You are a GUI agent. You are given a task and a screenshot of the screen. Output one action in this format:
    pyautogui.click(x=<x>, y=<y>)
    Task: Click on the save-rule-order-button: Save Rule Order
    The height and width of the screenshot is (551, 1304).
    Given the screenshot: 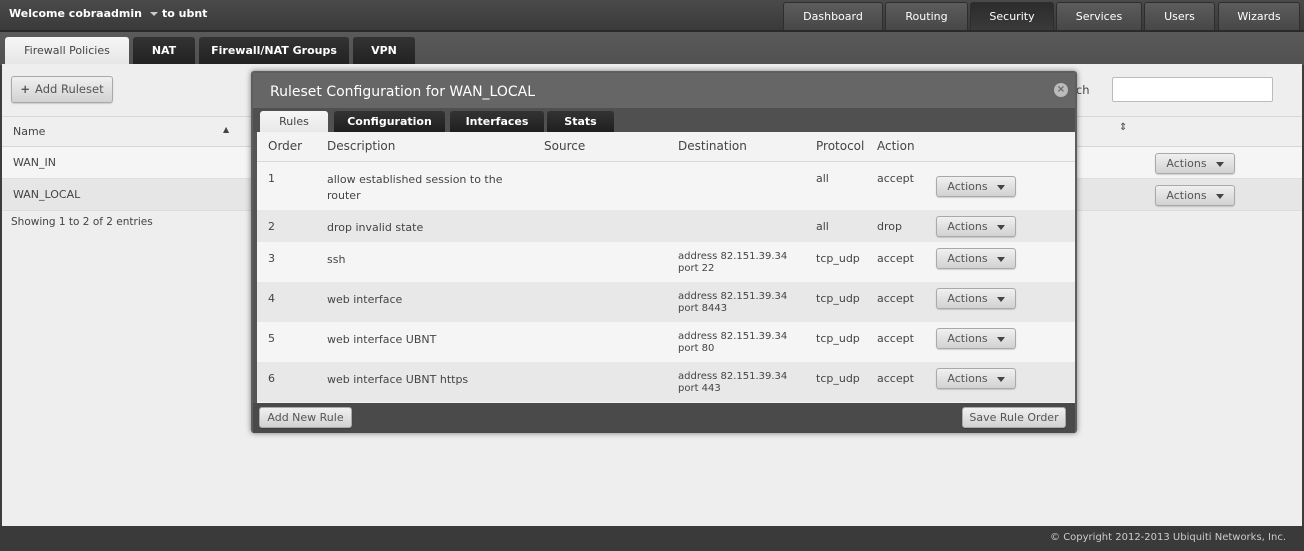 What is the action you would take?
    pyautogui.click(x=1014, y=417)
    